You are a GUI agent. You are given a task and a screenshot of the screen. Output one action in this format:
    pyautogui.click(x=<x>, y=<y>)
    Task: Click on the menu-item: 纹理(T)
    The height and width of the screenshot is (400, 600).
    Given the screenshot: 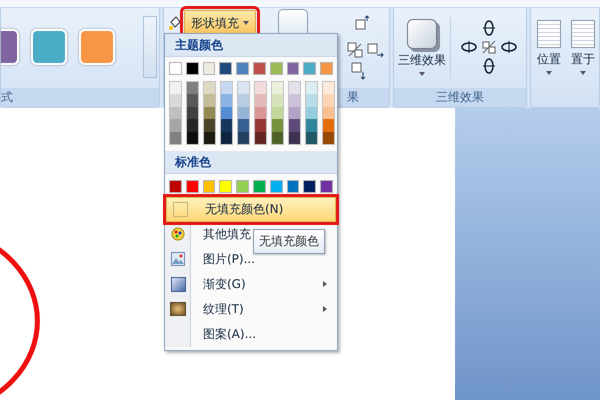 What is the action you would take?
    pyautogui.click(x=251, y=309)
    